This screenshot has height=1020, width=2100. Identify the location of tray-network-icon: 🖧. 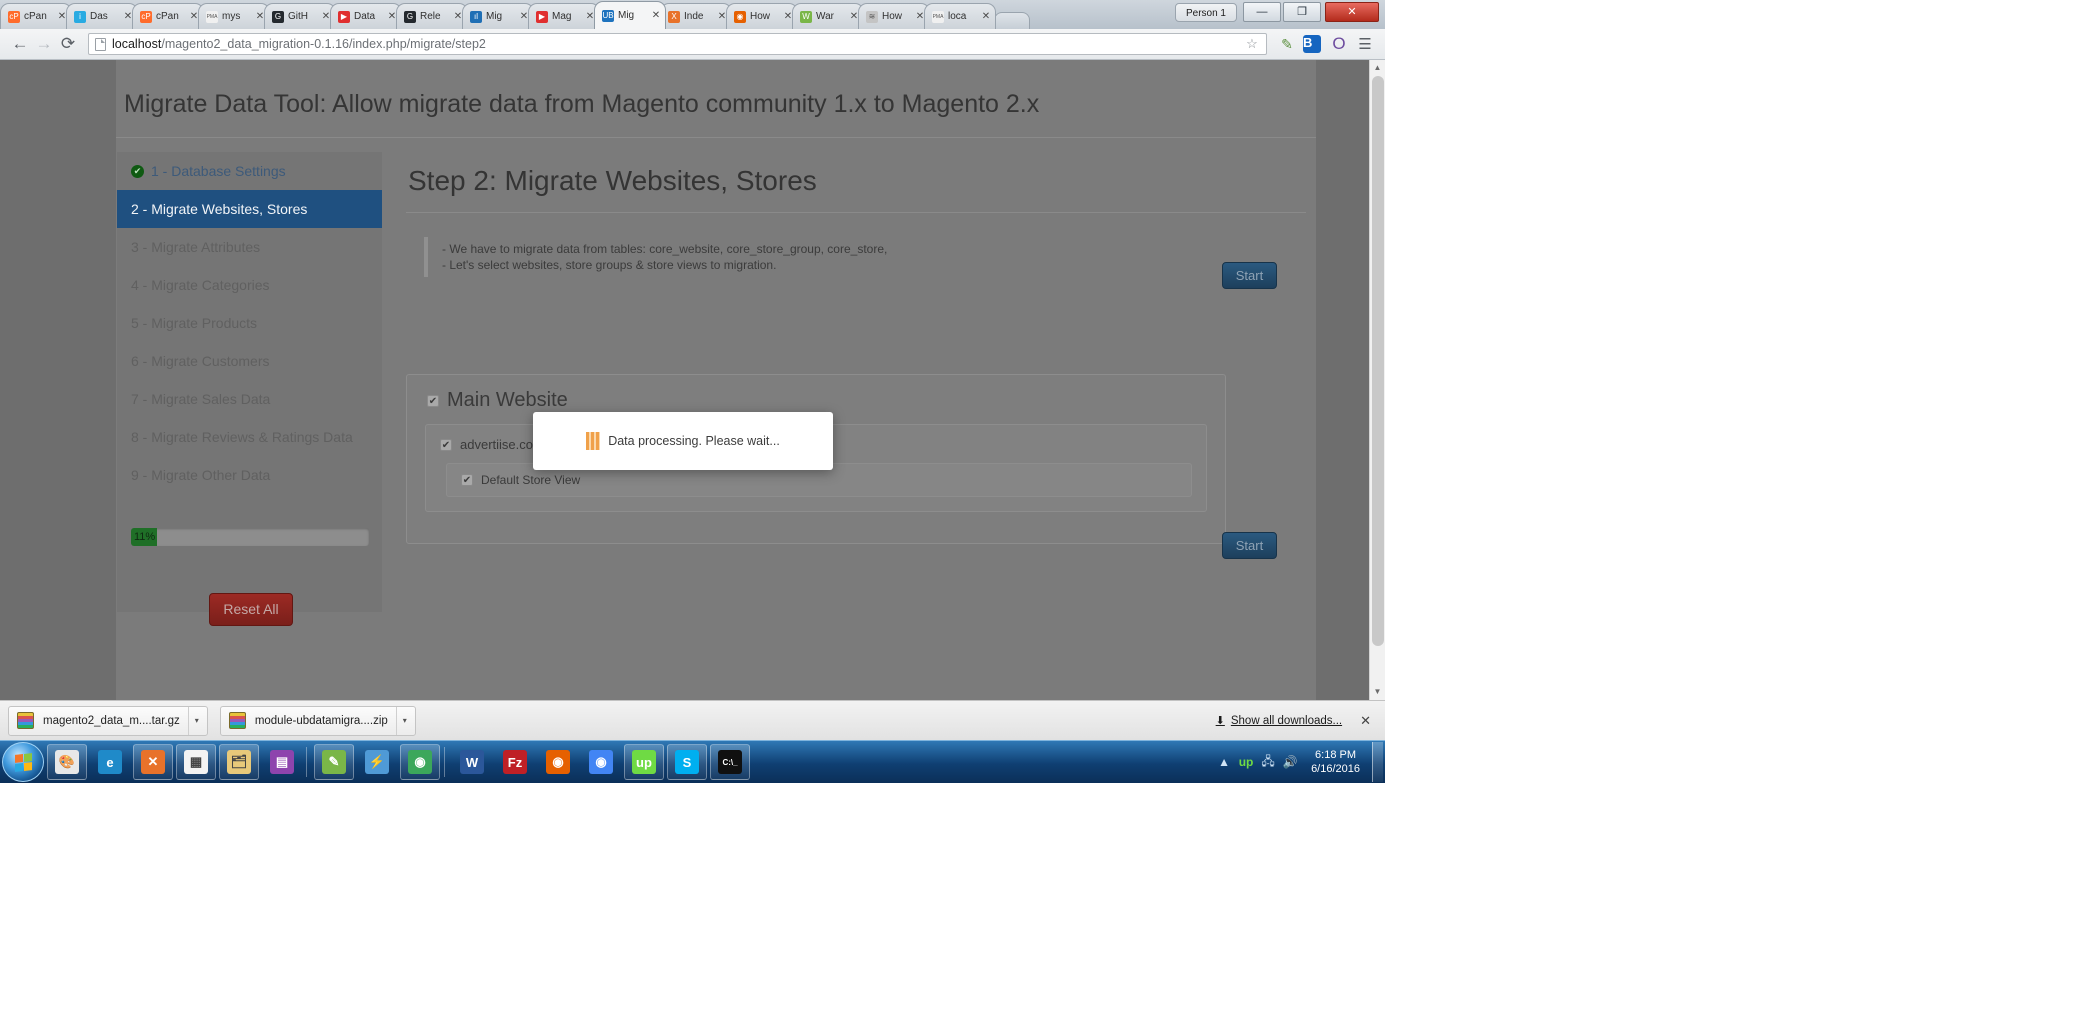
(1268, 762).